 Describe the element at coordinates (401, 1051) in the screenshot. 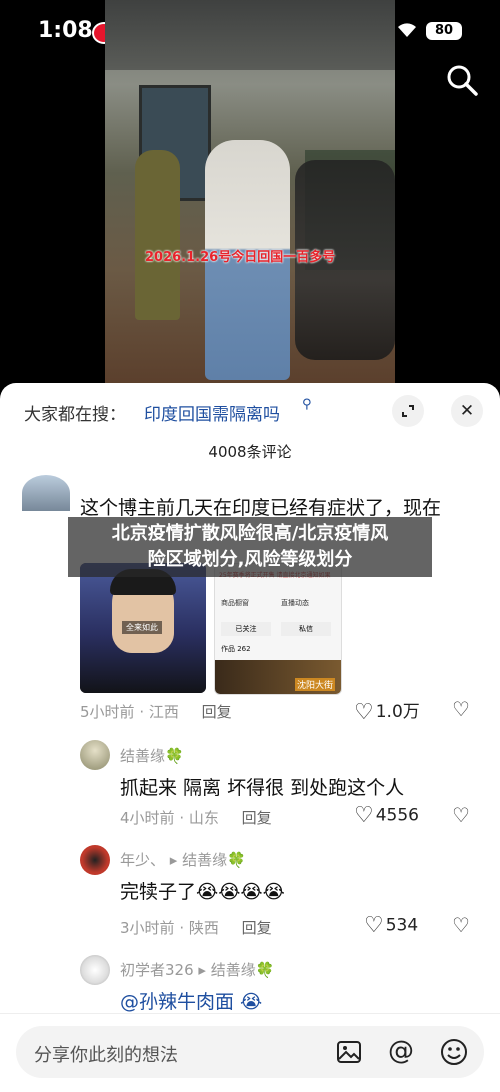

I see `mention-icon: @` at that location.